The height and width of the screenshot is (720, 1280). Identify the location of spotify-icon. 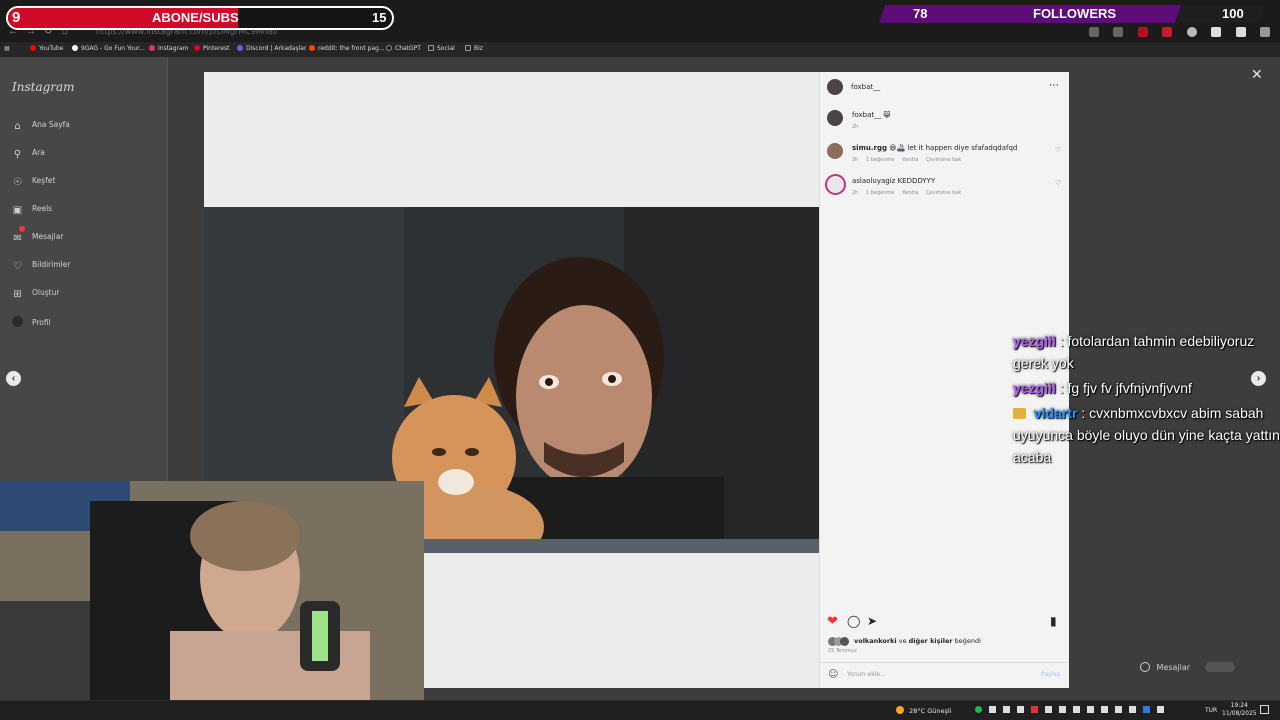
(978, 709).